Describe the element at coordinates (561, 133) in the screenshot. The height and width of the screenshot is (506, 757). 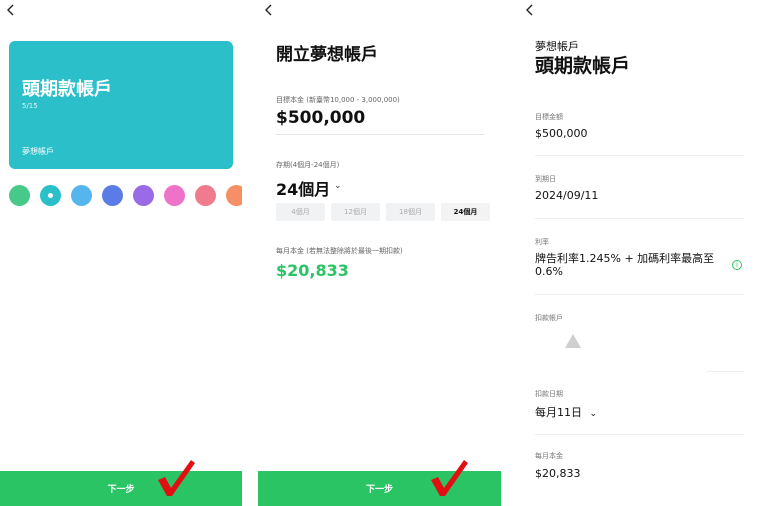
I see `target-amount-value: $500,000` at that location.